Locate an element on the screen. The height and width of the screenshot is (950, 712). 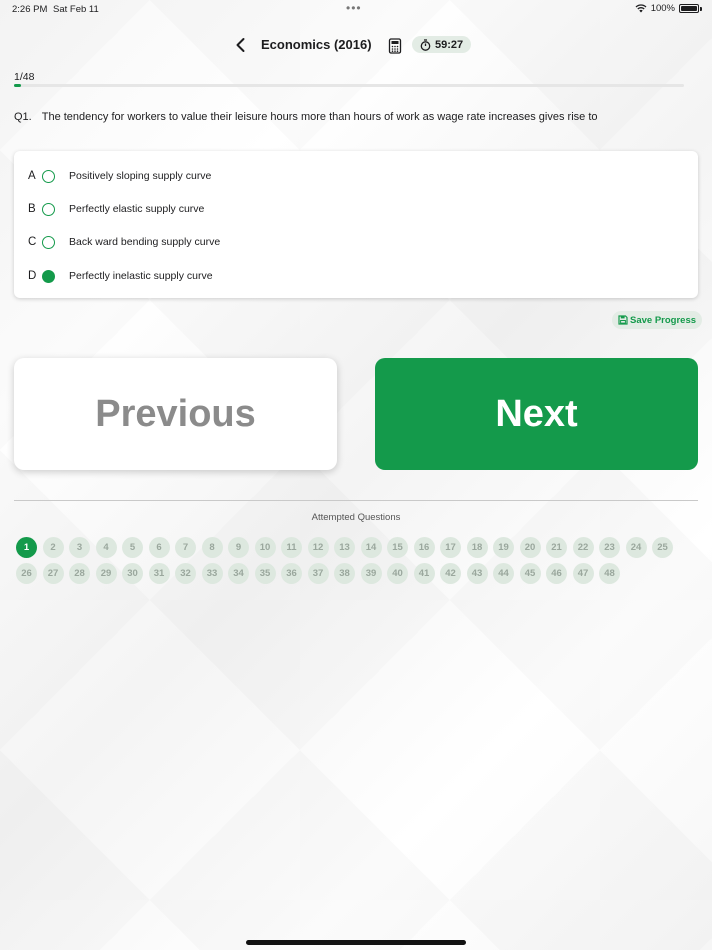
question-nav-dot: 36 is located at coordinates (291, 573).